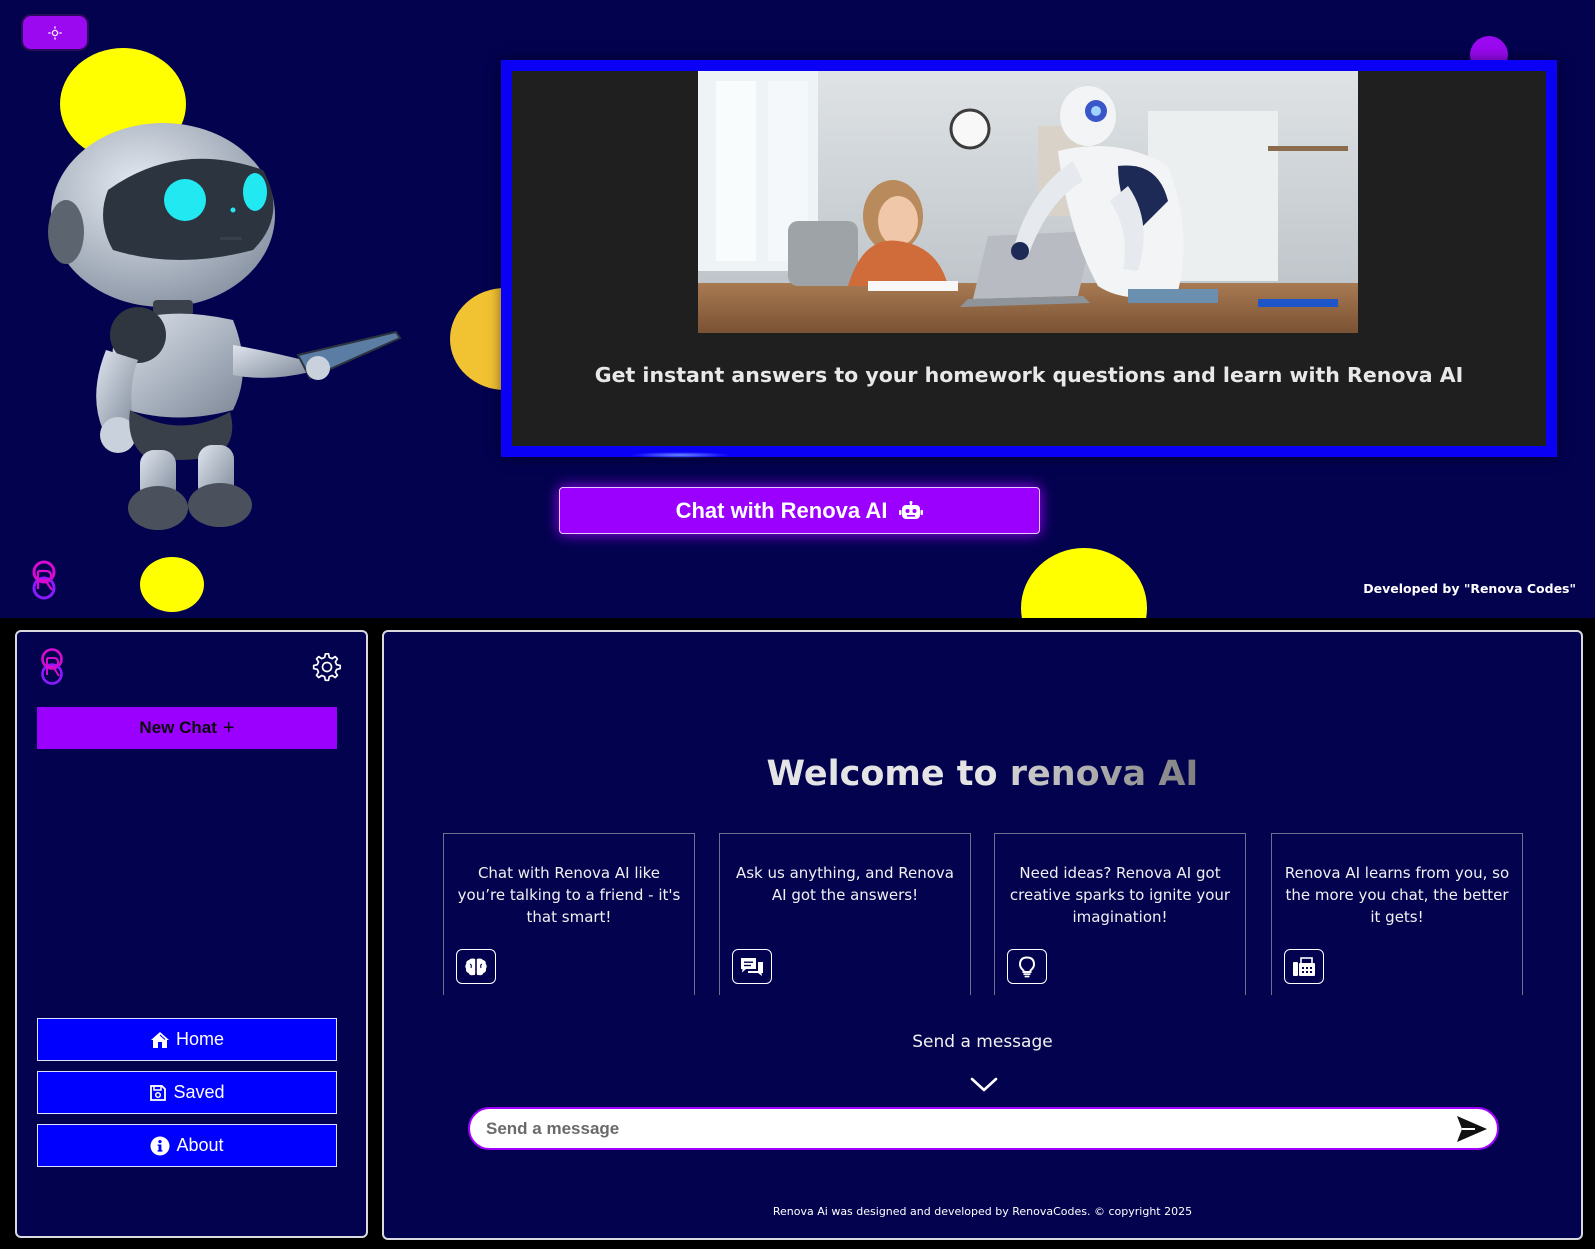 This screenshot has height=1249, width=1595. I want to click on robot-illustration, so click(225, 326).